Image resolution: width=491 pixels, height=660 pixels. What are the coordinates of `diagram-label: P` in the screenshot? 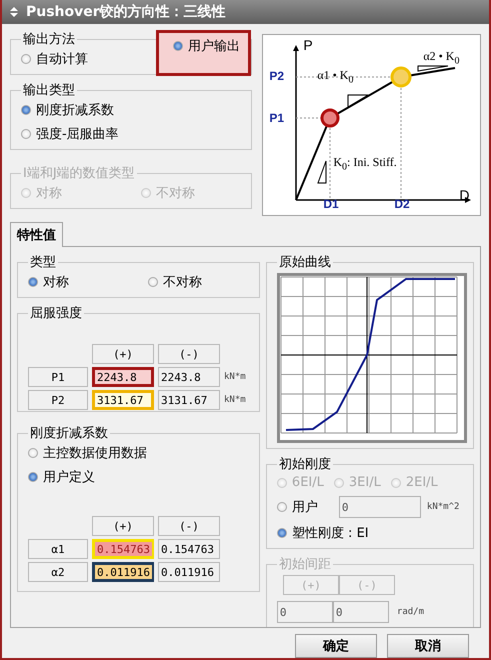 It's located at (308, 45).